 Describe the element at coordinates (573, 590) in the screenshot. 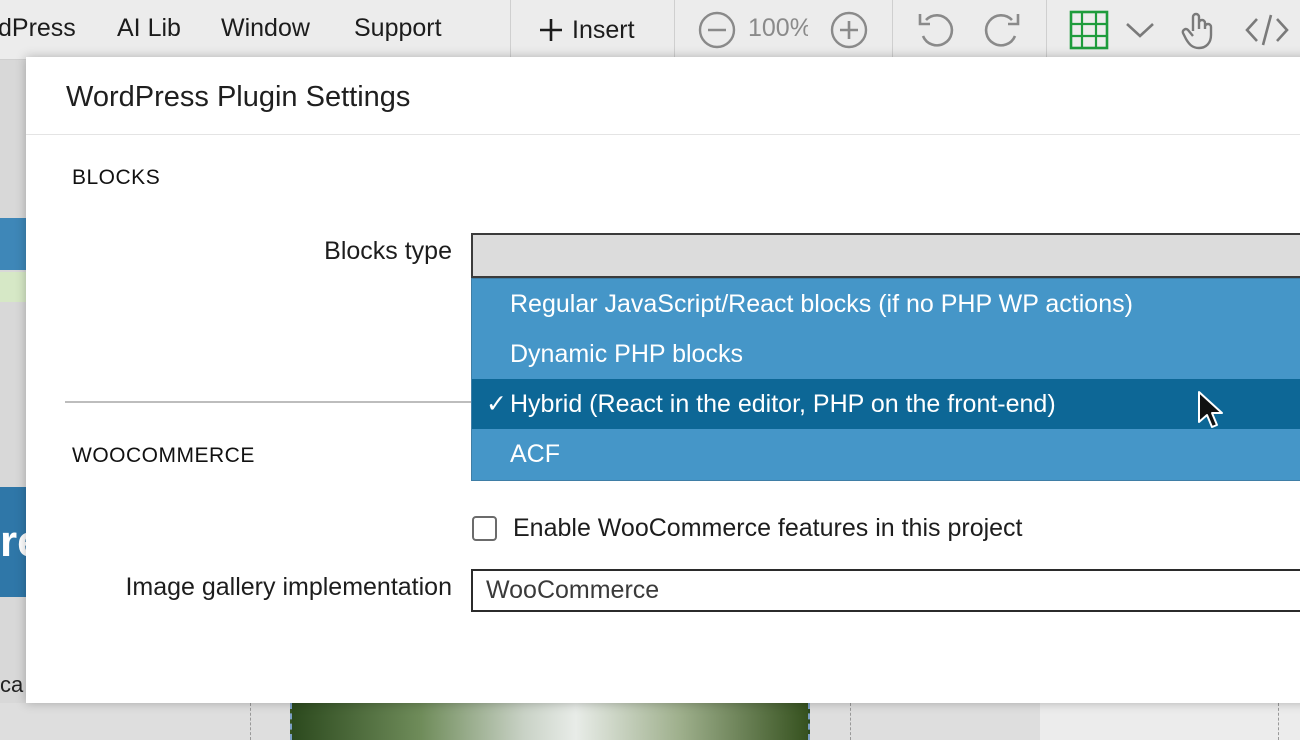

I see `image-gallery-value: WooCommerce` at that location.